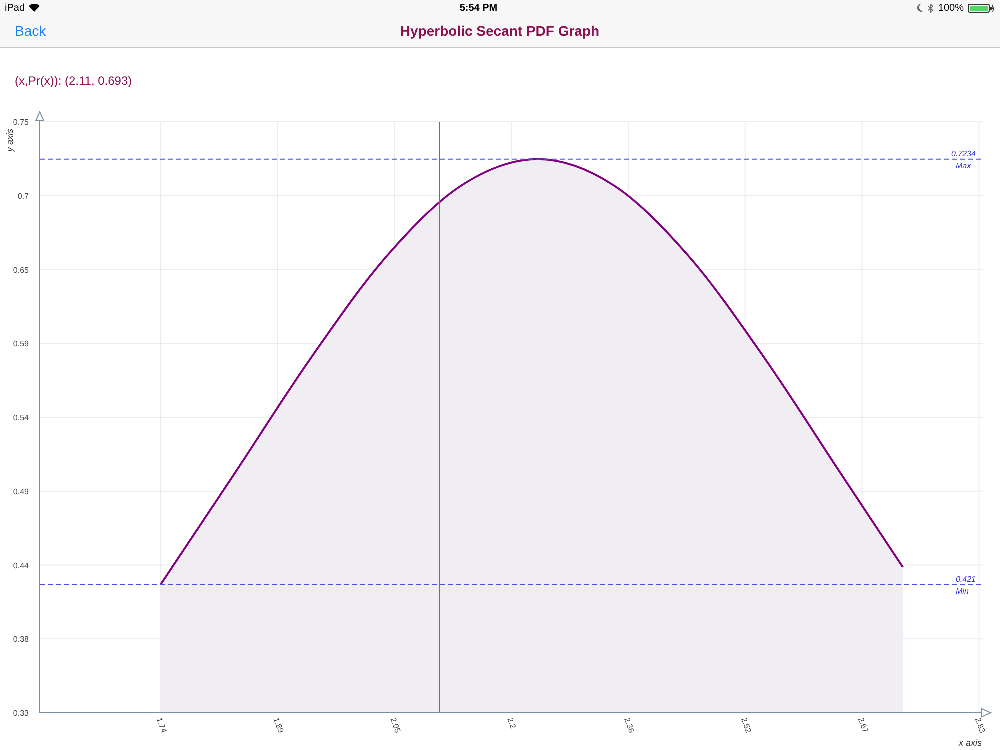 The height and width of the screenshot is (750, 1000). I want to click on y-tick-label: 0.44, so click(21, 565).